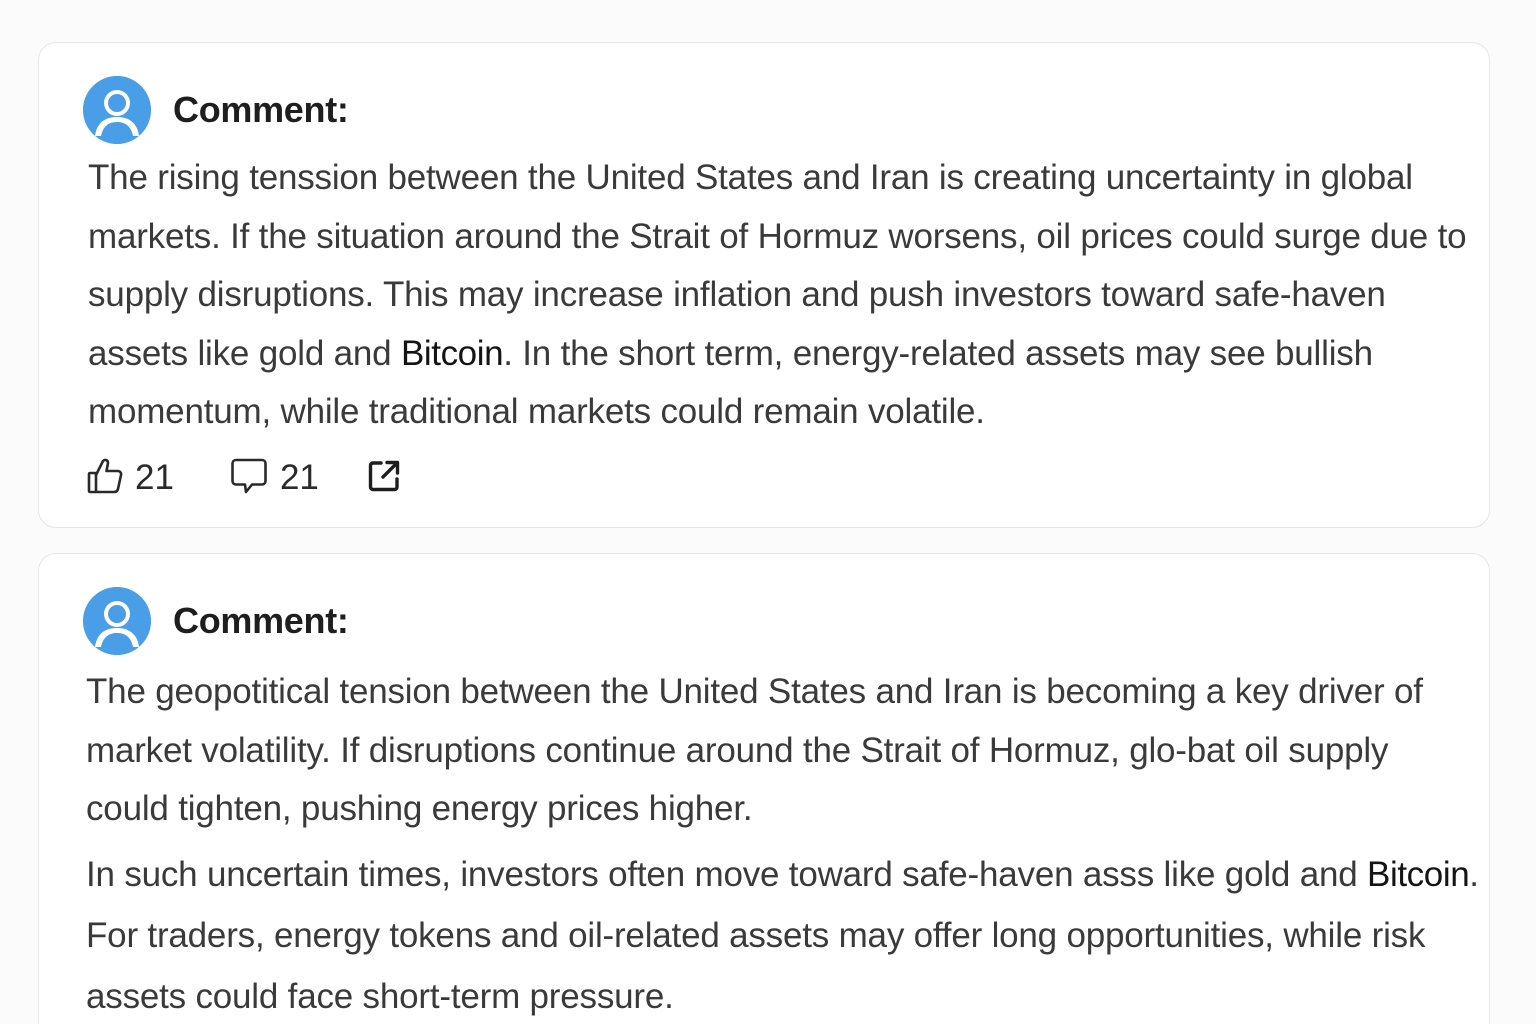 The image size is (1536, 1024). Describe the element at coordinates (249, 478) in the screenshot. I see `speech-bubble-icon` at that location.